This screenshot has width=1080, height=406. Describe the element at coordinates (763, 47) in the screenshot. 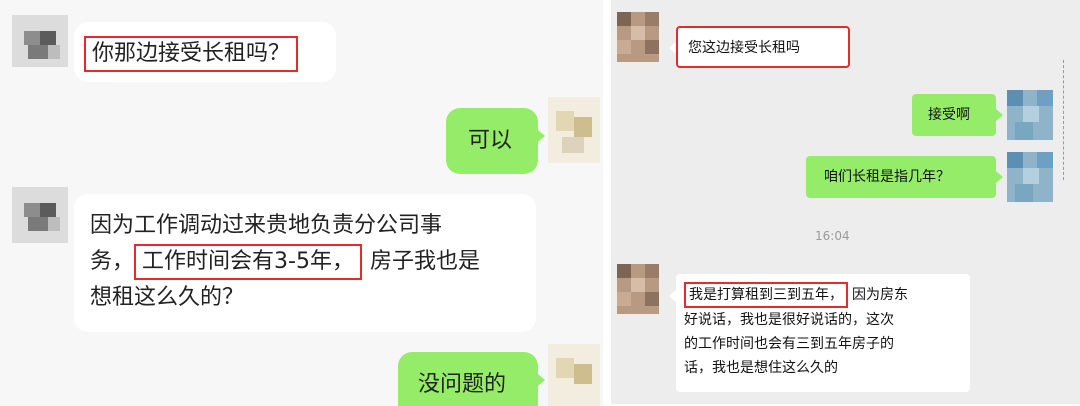

I see `message-bubble-incoming: 您这边接受长租吗` at that location.